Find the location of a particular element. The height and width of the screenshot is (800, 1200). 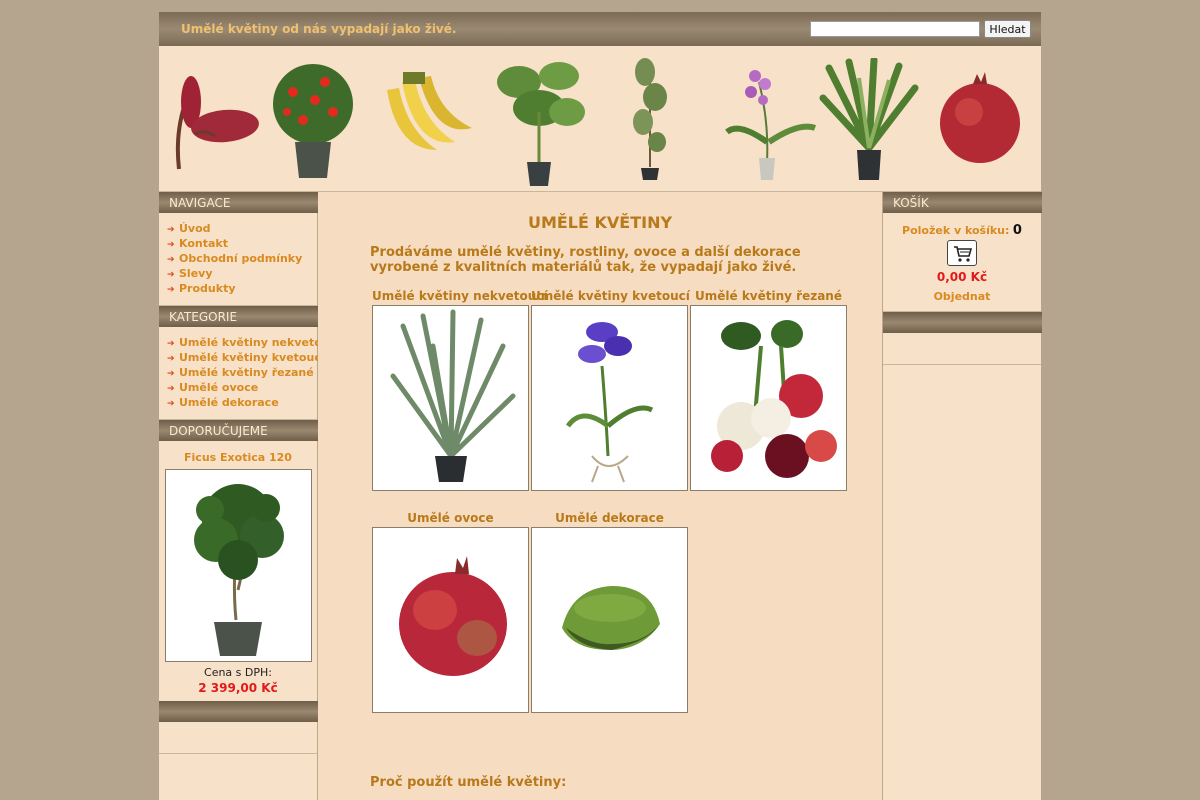

category-title: Umělé dekorace is located at coordinates (609, 519).